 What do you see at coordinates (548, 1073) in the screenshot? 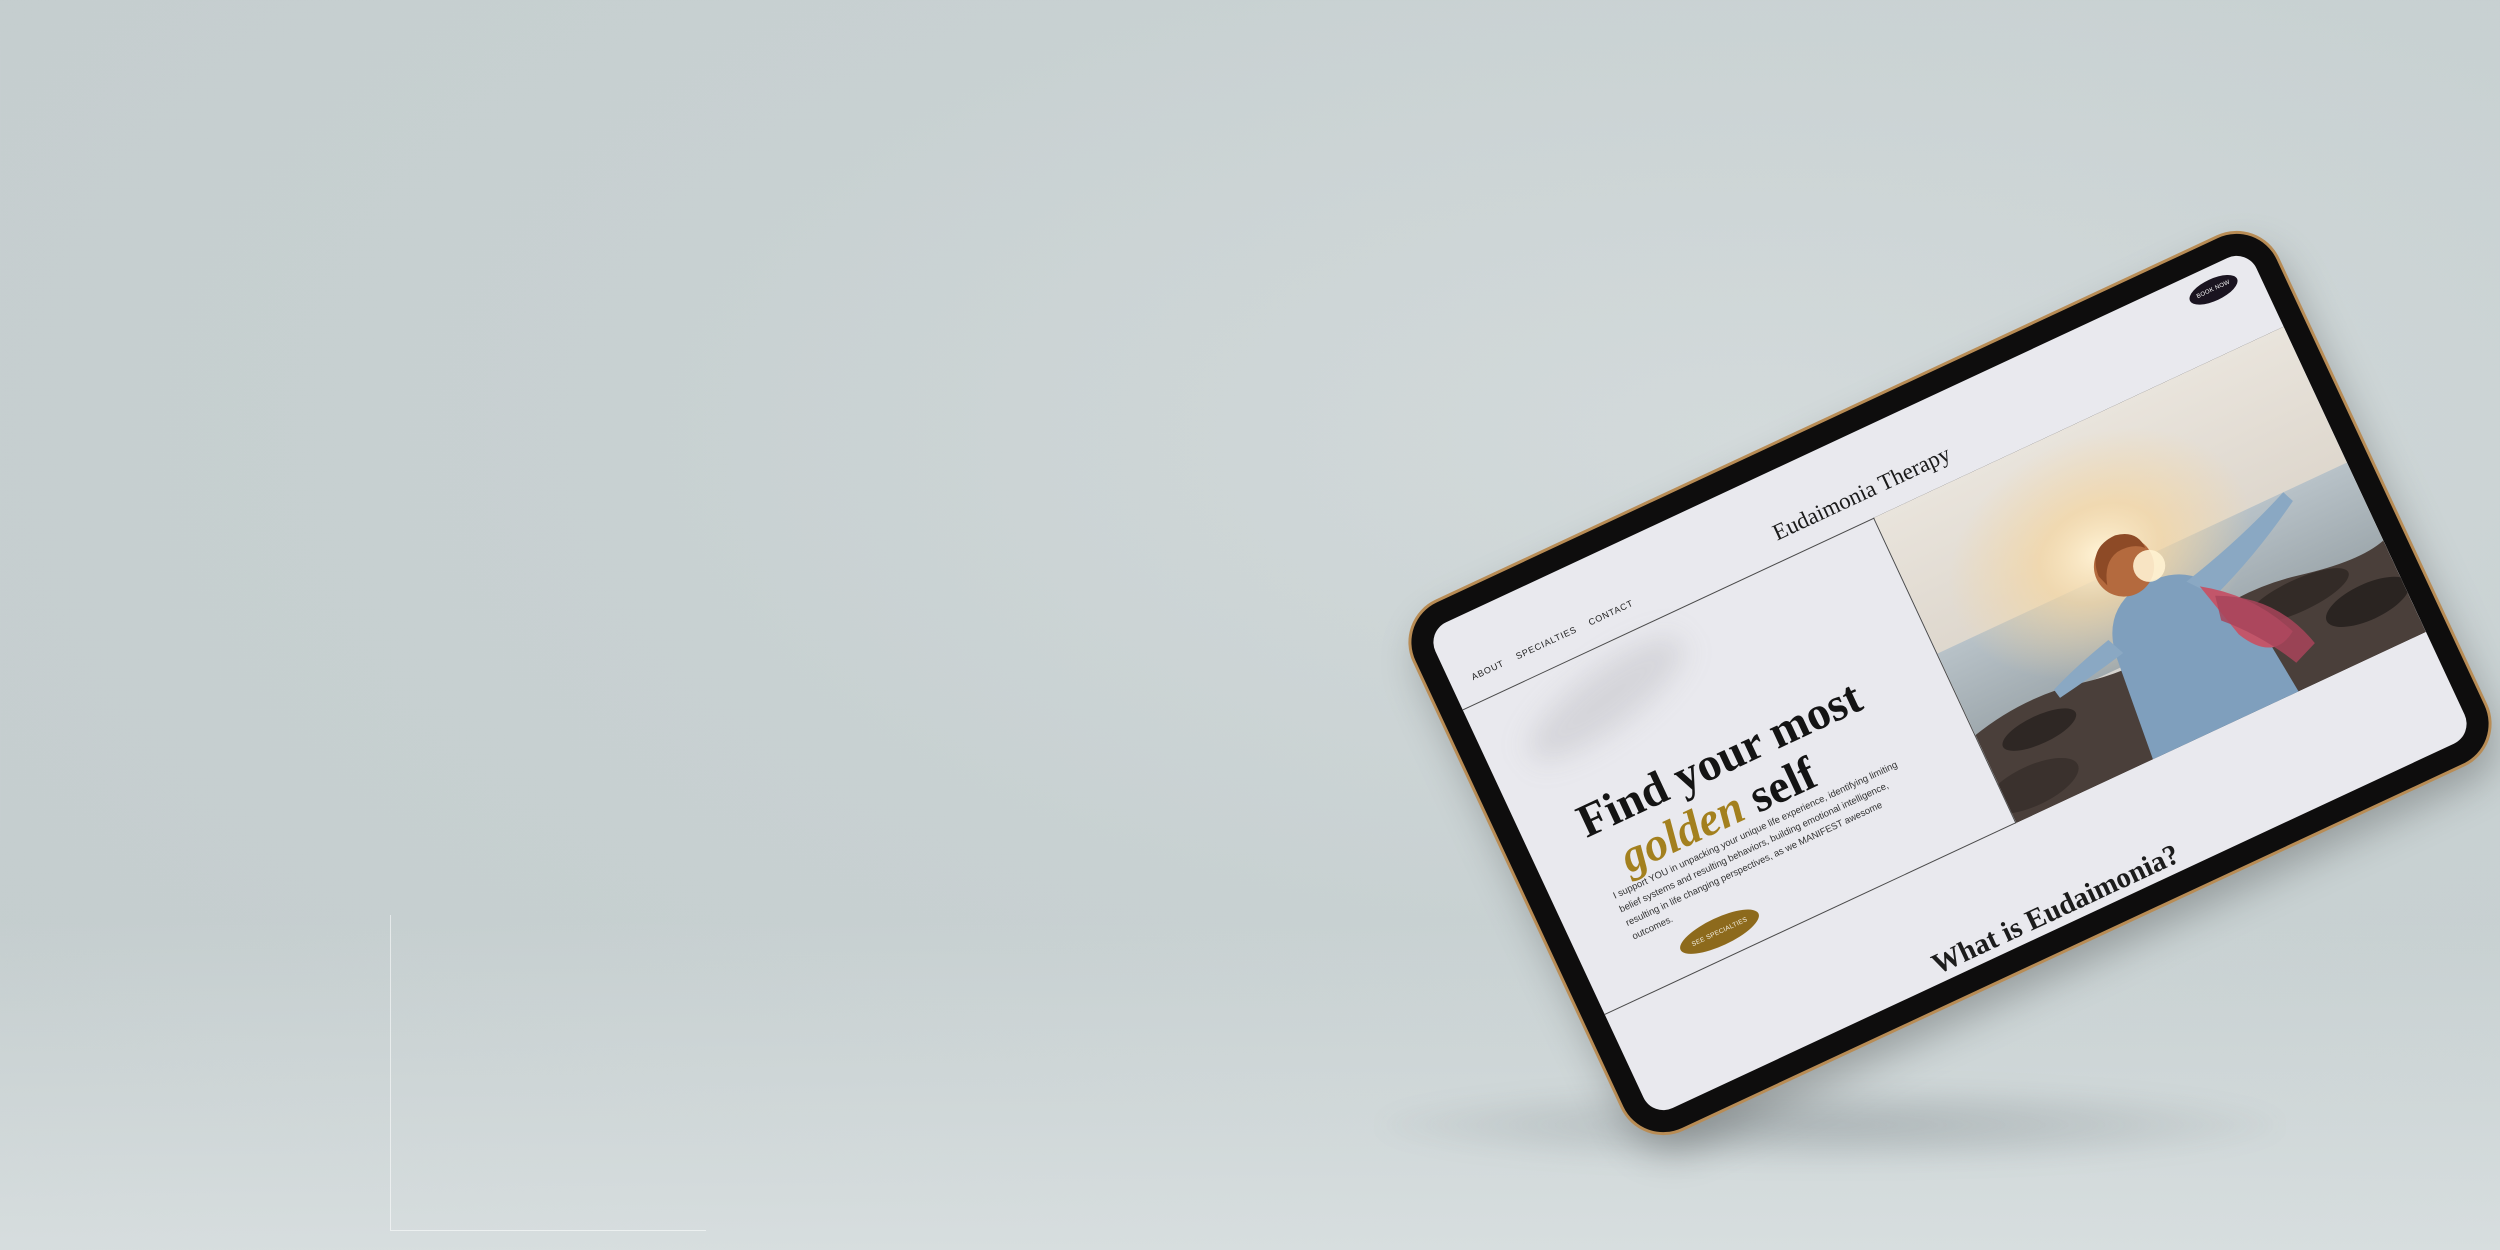
I see `decorative-corner-line` at bounding box center [548, 1073].